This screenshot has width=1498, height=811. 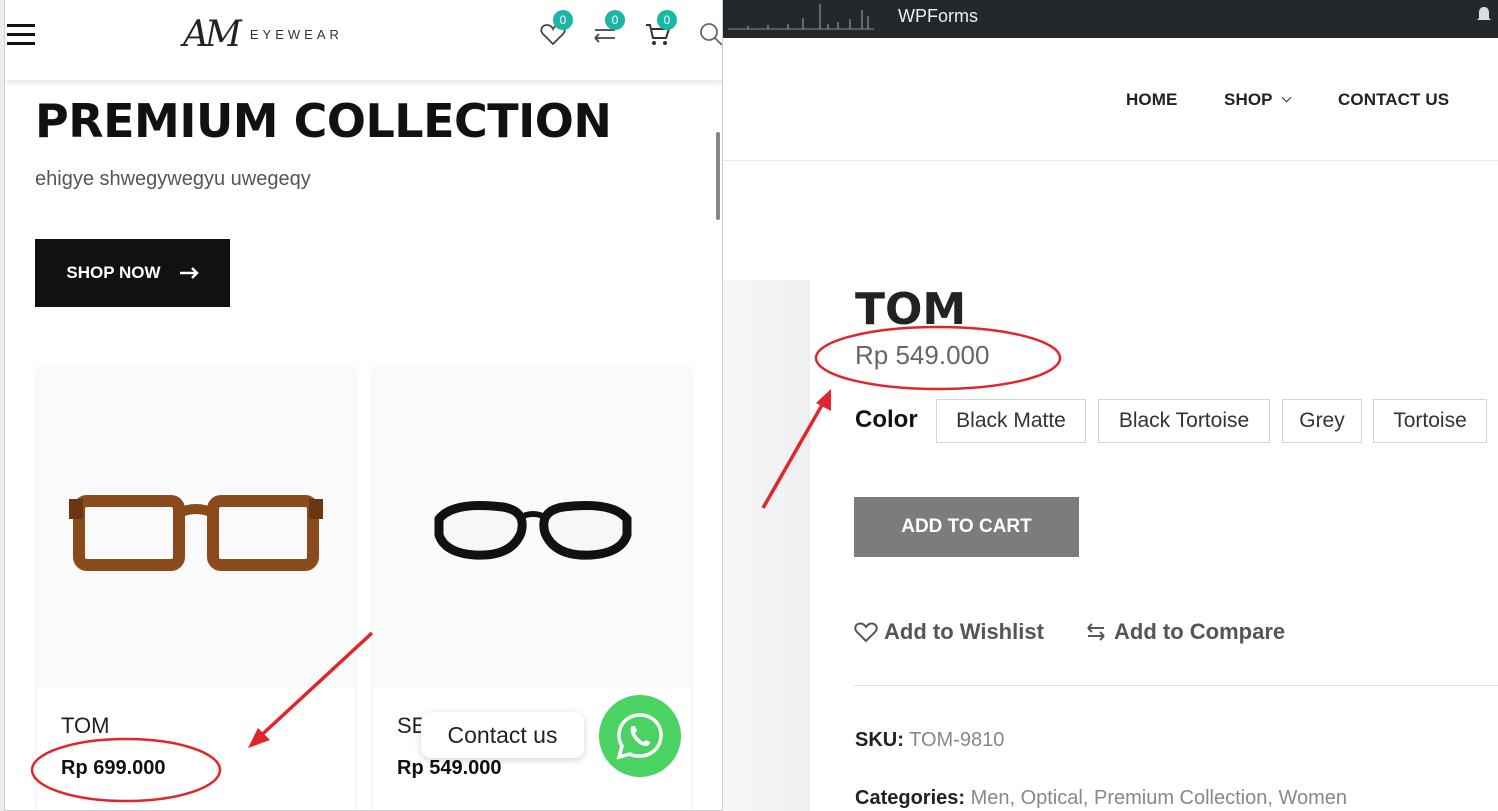 I want to click on compare-count-badge: 0, so click(x=615, y=20).